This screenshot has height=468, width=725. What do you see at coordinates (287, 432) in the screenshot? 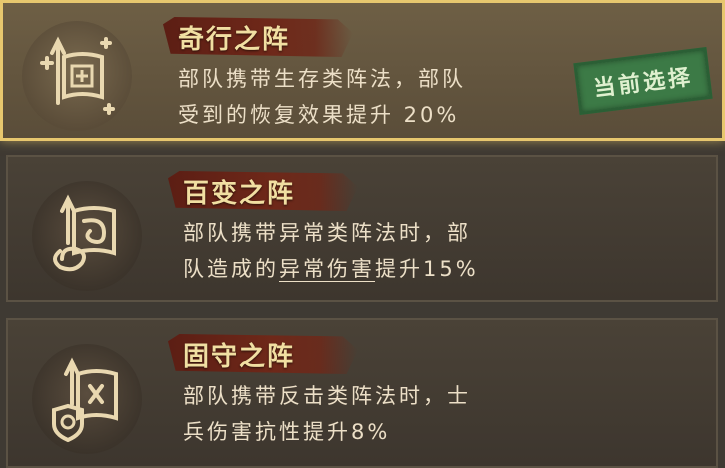
I see `description-line: 兵伤害抗性提升8%` at bounding box center [287, 432].